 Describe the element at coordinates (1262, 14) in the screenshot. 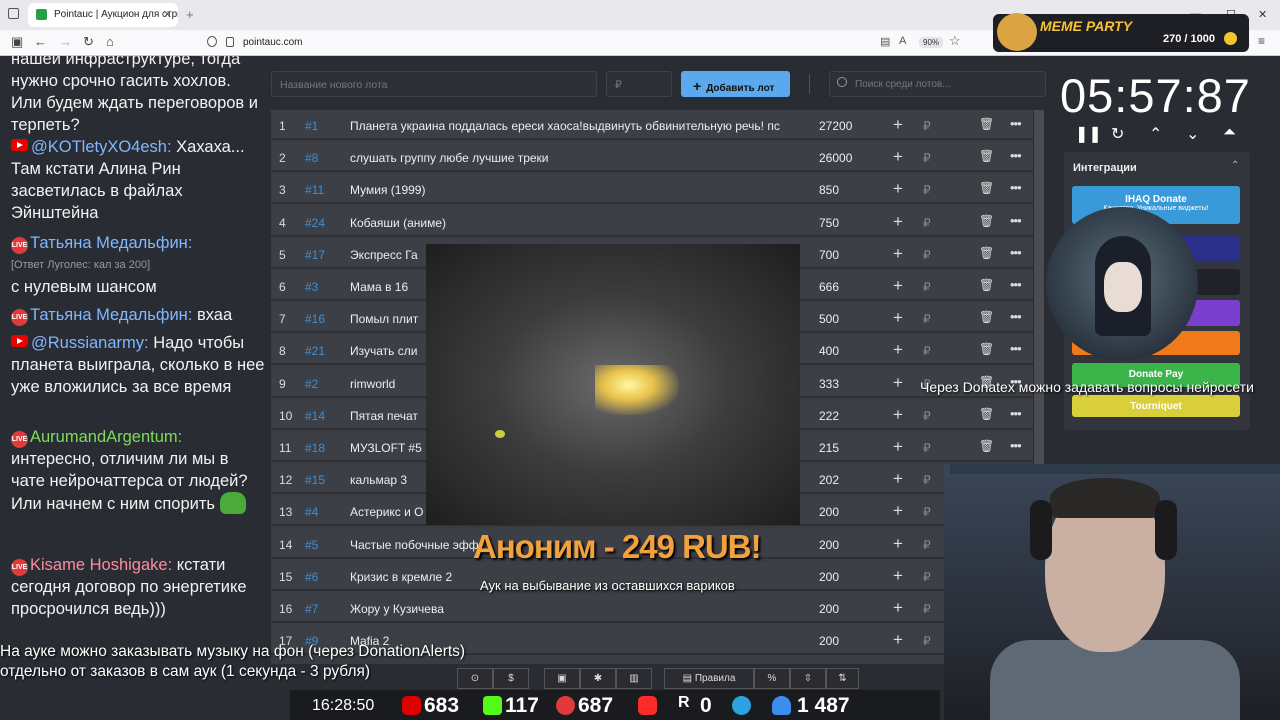

I see `window-close-button: ✕` at that location.